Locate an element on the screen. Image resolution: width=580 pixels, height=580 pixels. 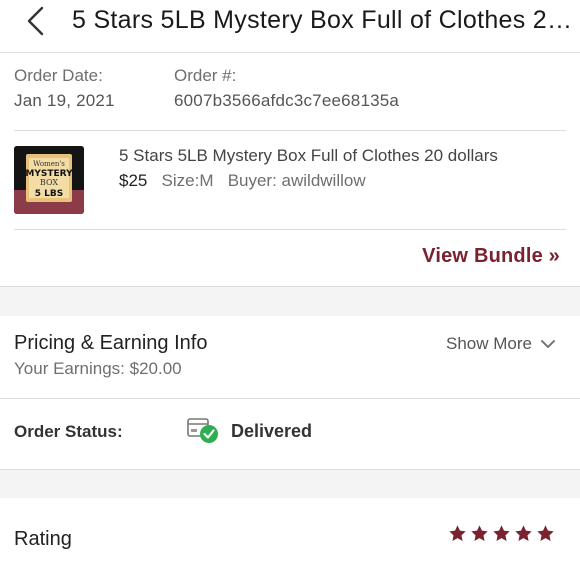
mystery-box-image: Women's MYSTERY BOX 5 LBS is located at coordinates (49, 180).